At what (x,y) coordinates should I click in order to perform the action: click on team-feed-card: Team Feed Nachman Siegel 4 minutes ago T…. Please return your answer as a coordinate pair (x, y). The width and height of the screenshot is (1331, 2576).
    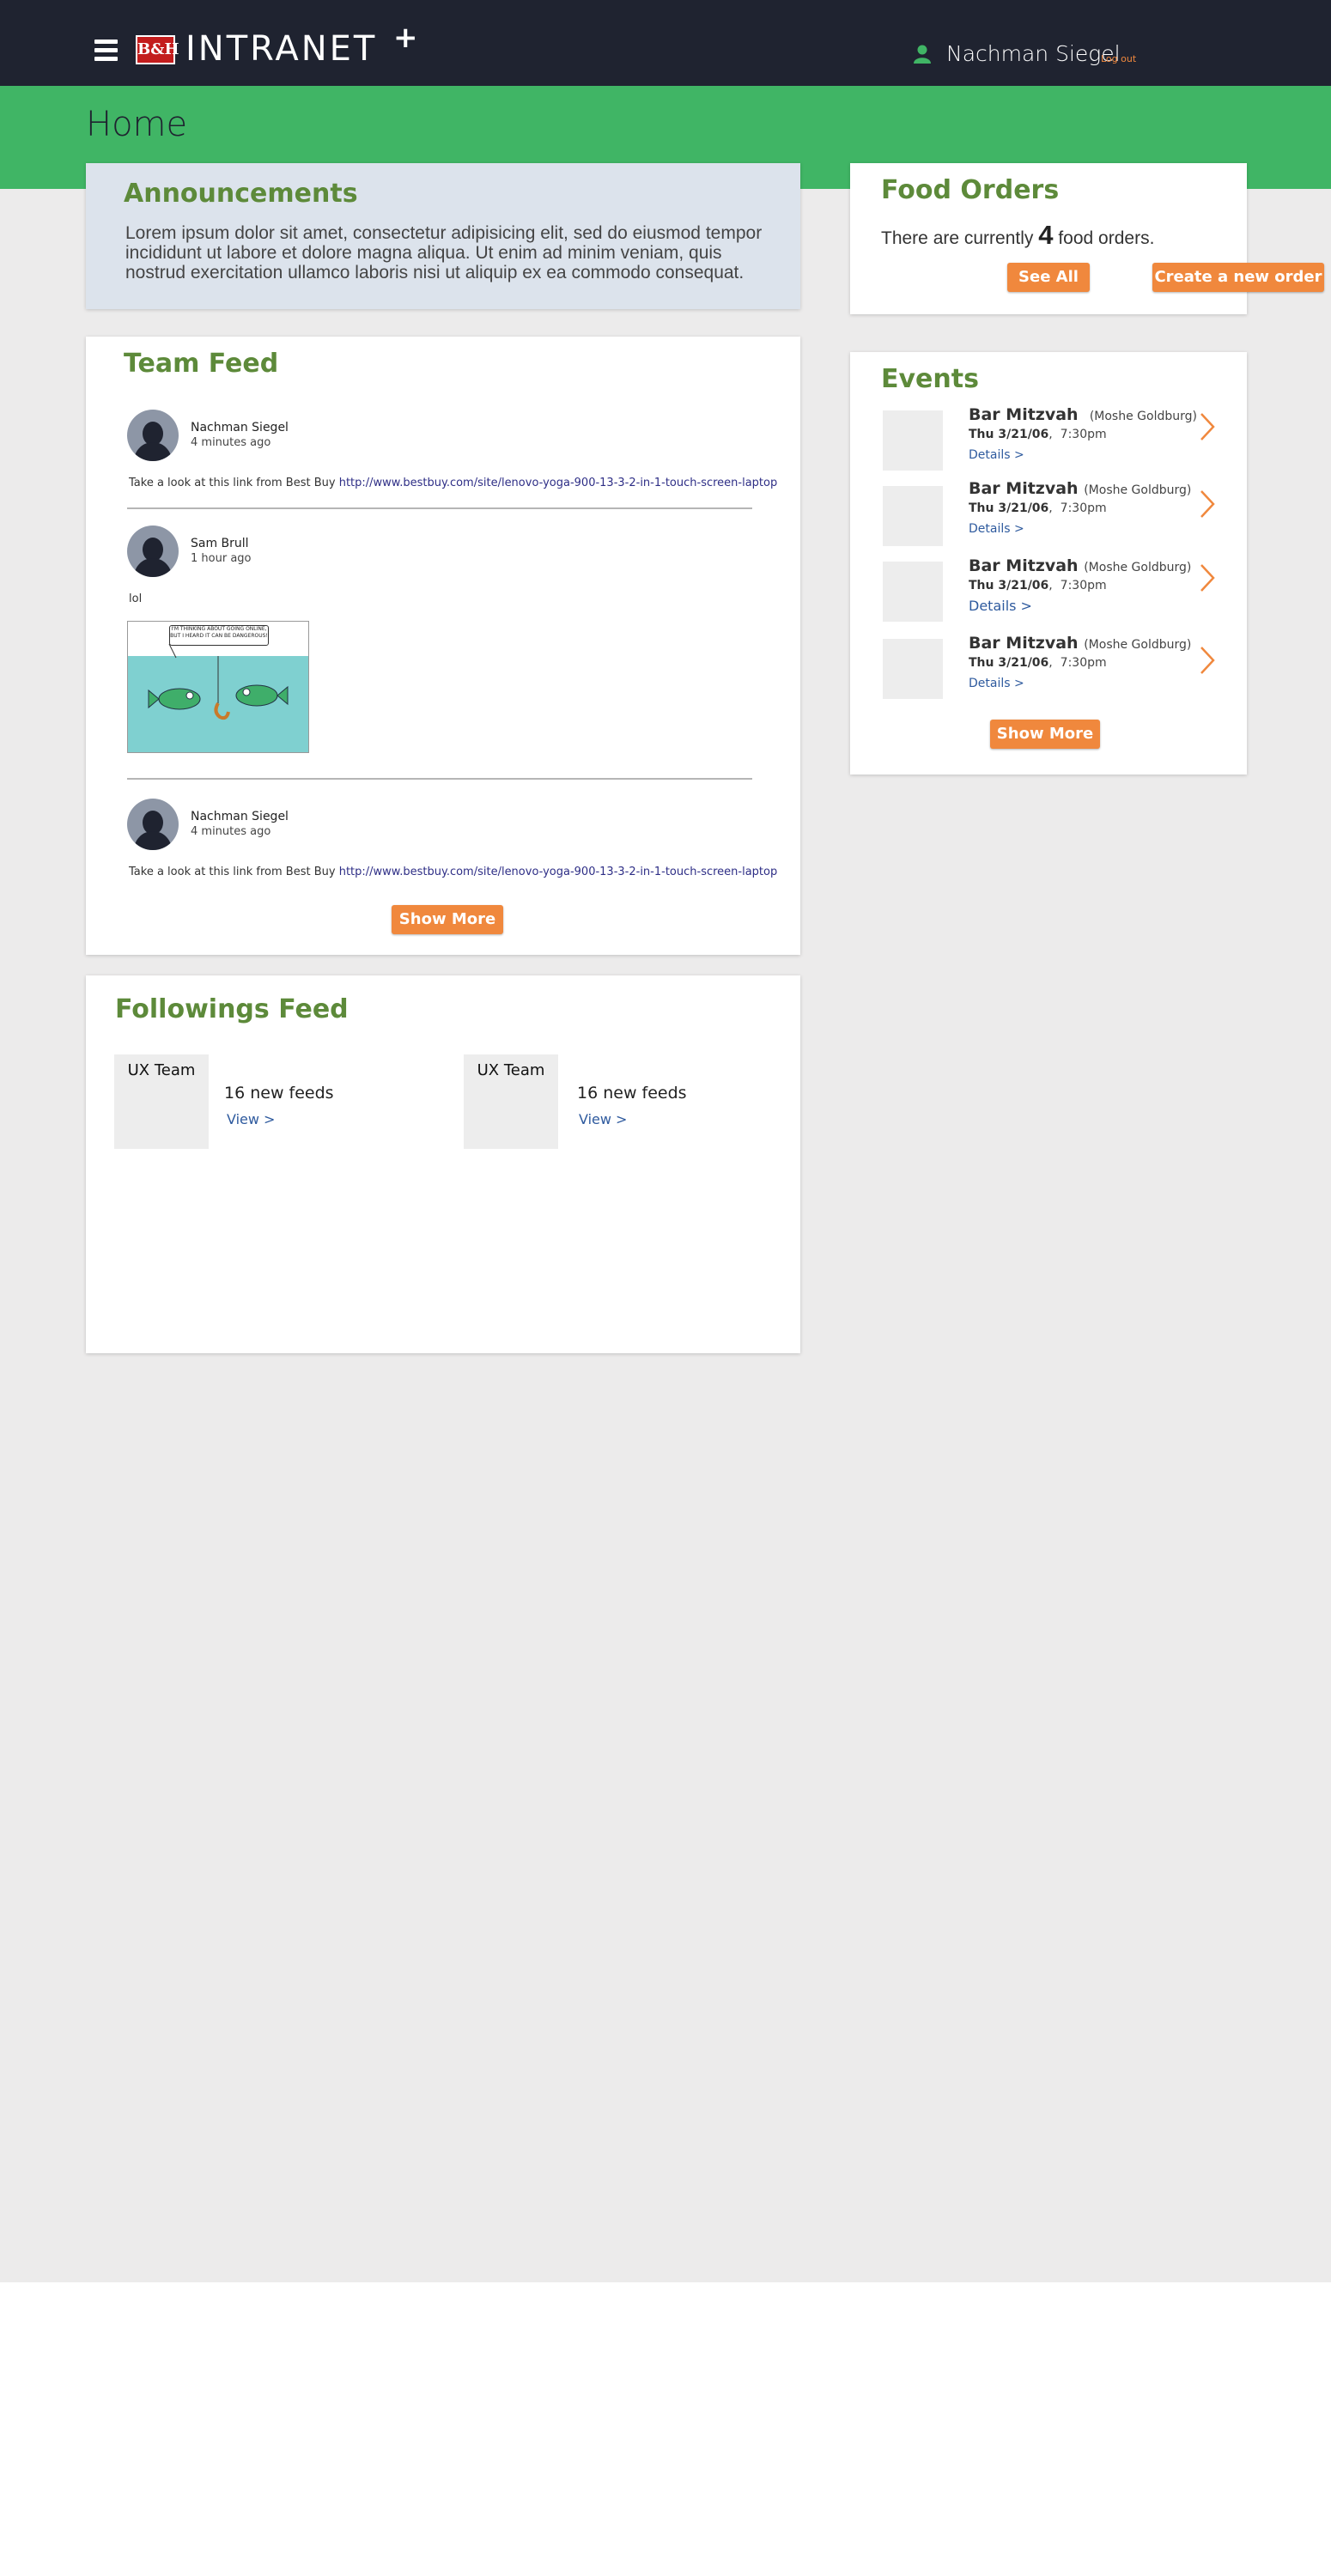
    Looking at the image, I should click on (443, 646).